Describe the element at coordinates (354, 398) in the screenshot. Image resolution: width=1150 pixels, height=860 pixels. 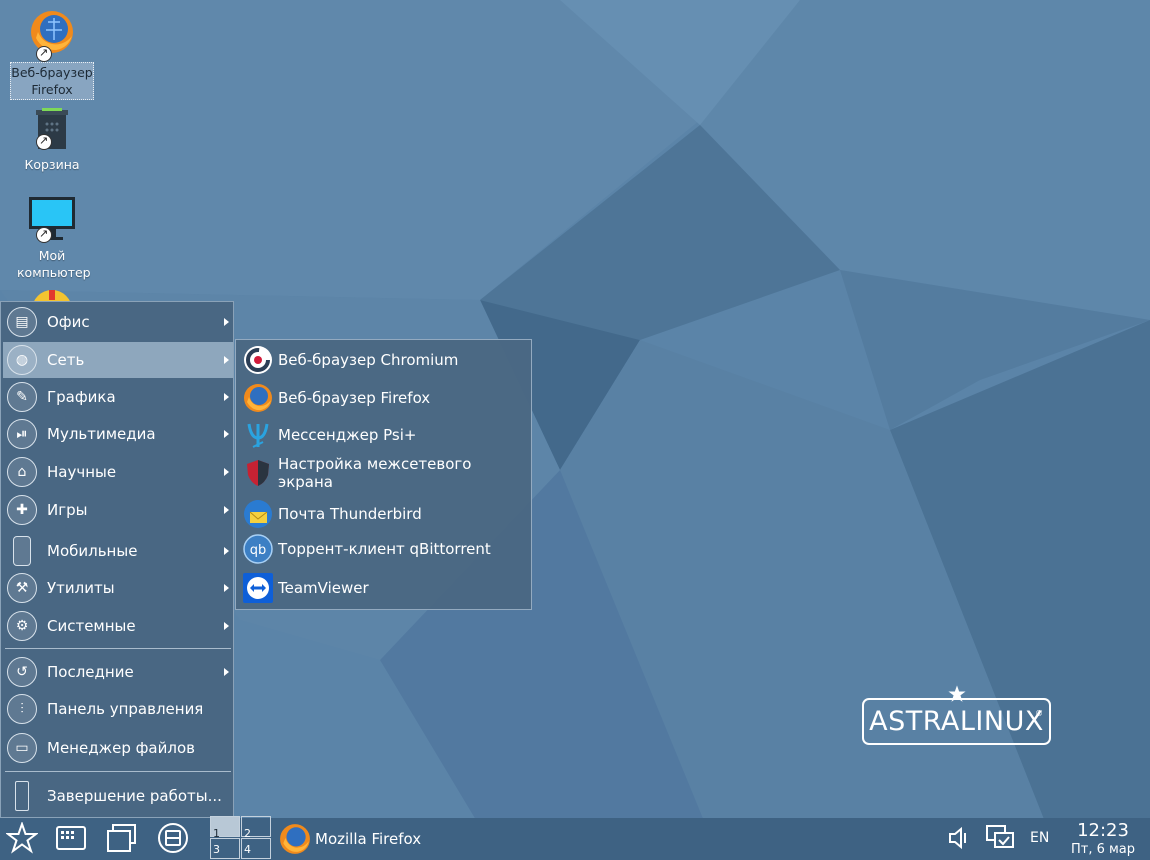
I see `submenu-item-label: Веб-браузер Firefox` at that location.